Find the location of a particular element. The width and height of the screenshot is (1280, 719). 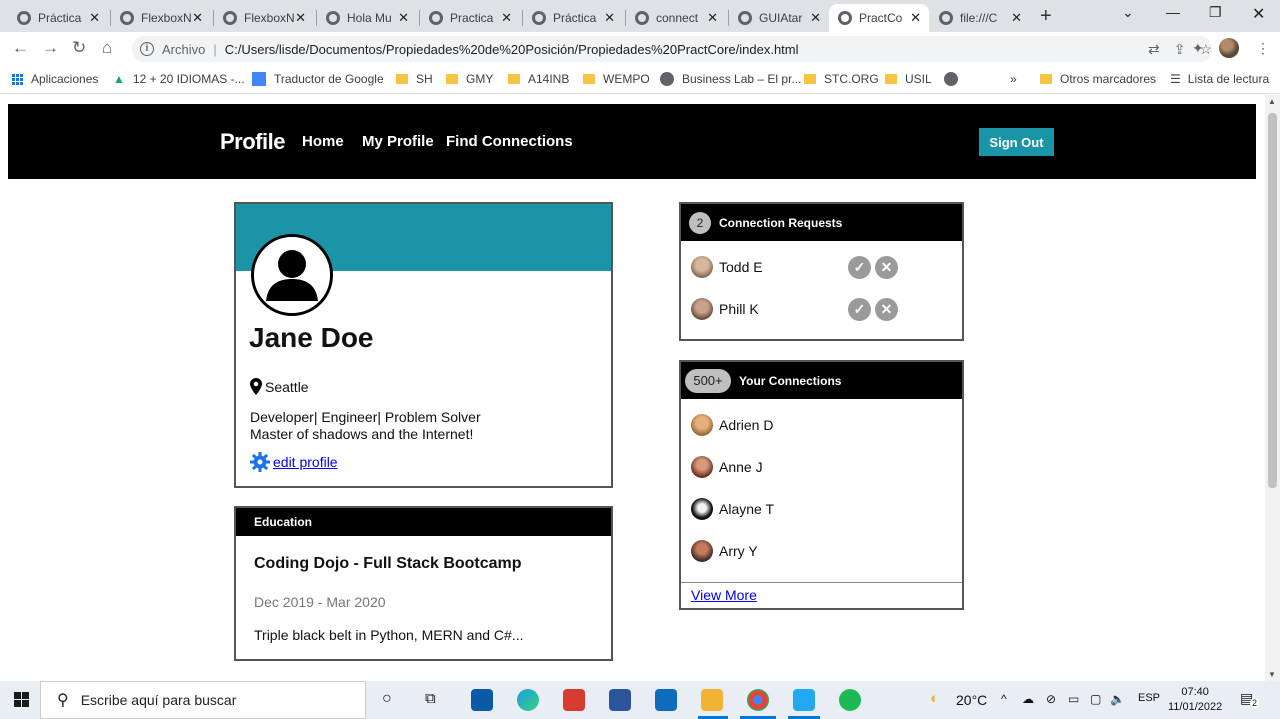

windows-start-icon is located at coordinates (21, 699).